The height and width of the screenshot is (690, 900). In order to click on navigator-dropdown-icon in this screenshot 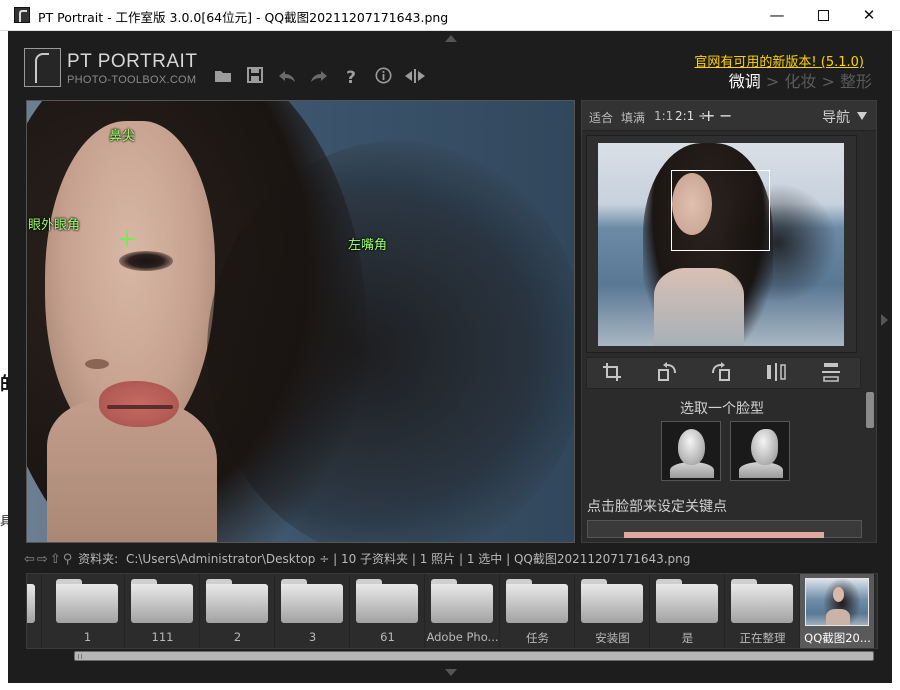, I will do `click(862, 116)`.